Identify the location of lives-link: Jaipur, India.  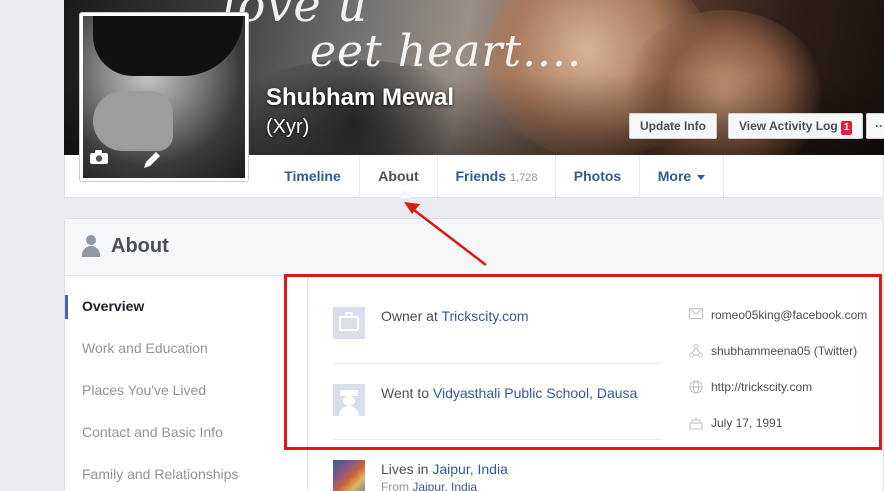
(470, 469).